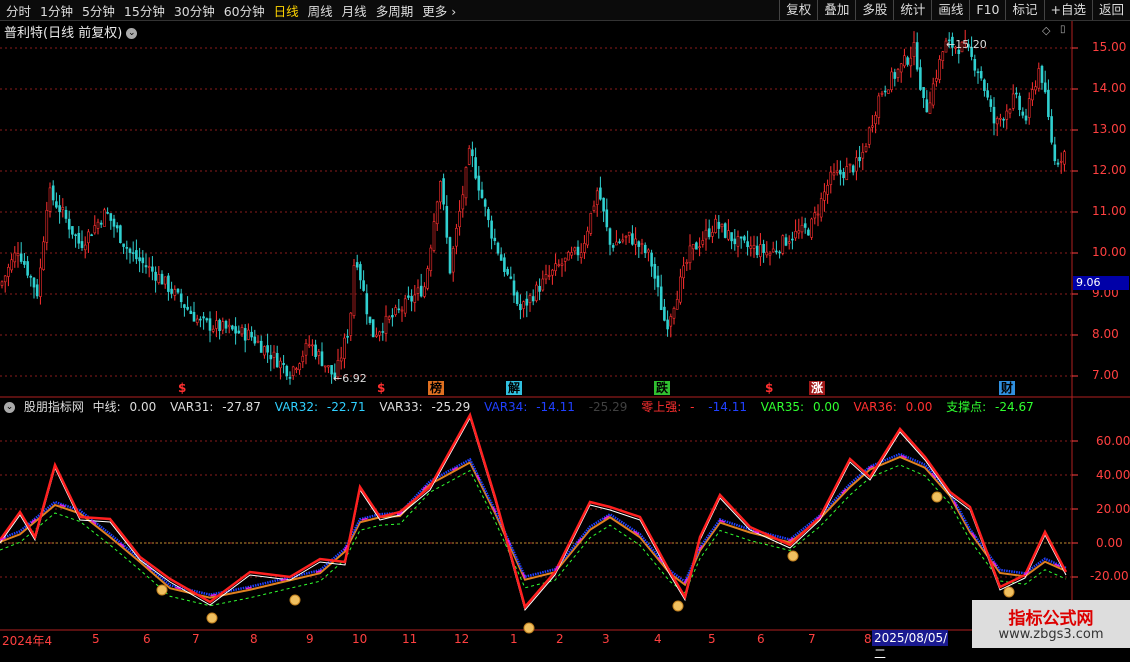 The width and height of the screenshot is (1130, 662). Describe the element at coordinates (1113, 509) in the screenshot. I see `indicator-tick: 20.00` at that location.